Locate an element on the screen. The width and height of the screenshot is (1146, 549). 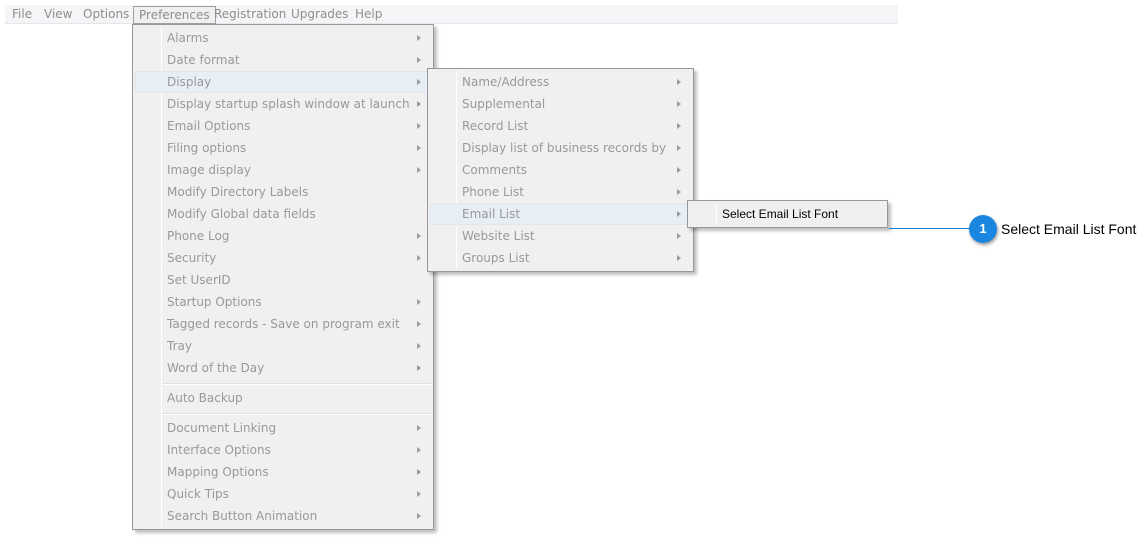
menu-item-record-list: Record List is located at coordinates (560, 126).